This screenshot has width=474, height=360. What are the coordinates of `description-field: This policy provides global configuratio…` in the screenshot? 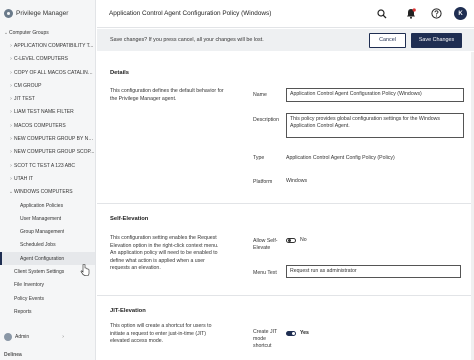 It's located at (375, 125).